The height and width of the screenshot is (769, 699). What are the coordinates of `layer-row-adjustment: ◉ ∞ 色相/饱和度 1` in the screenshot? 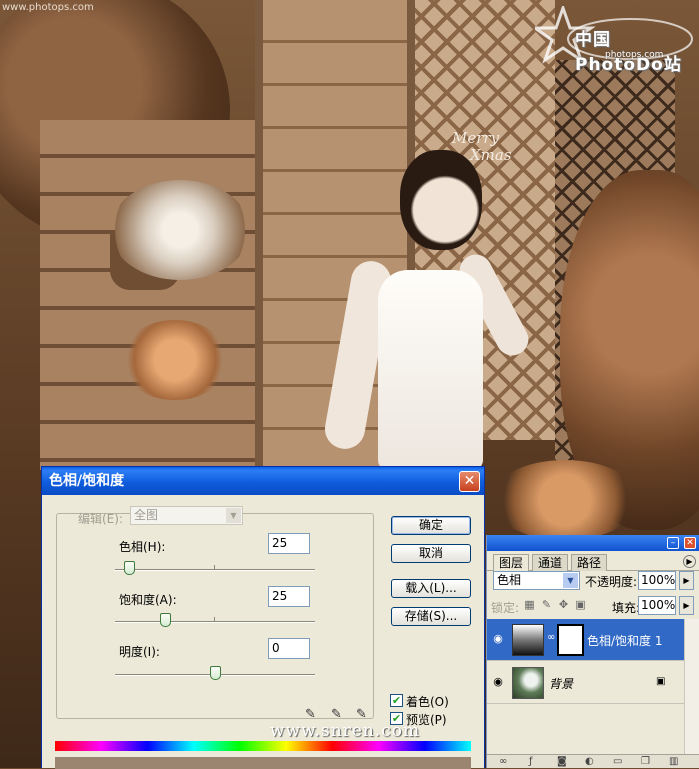 It's located at (585, 640).